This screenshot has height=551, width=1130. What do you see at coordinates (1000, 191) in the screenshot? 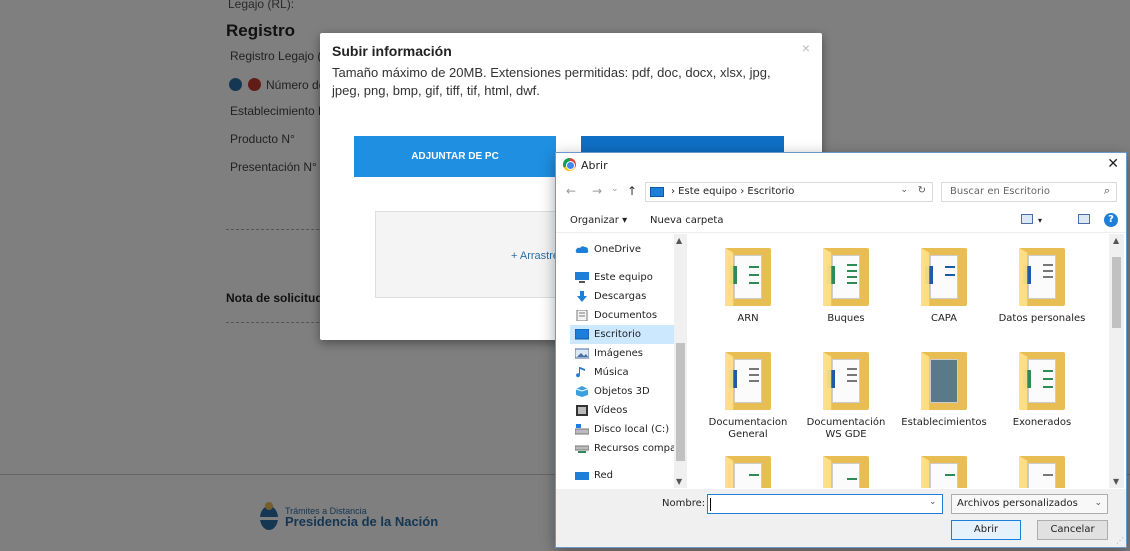
I see `search-placeholder: Buscar en Escritorio` at bounding box center [1000, 191].